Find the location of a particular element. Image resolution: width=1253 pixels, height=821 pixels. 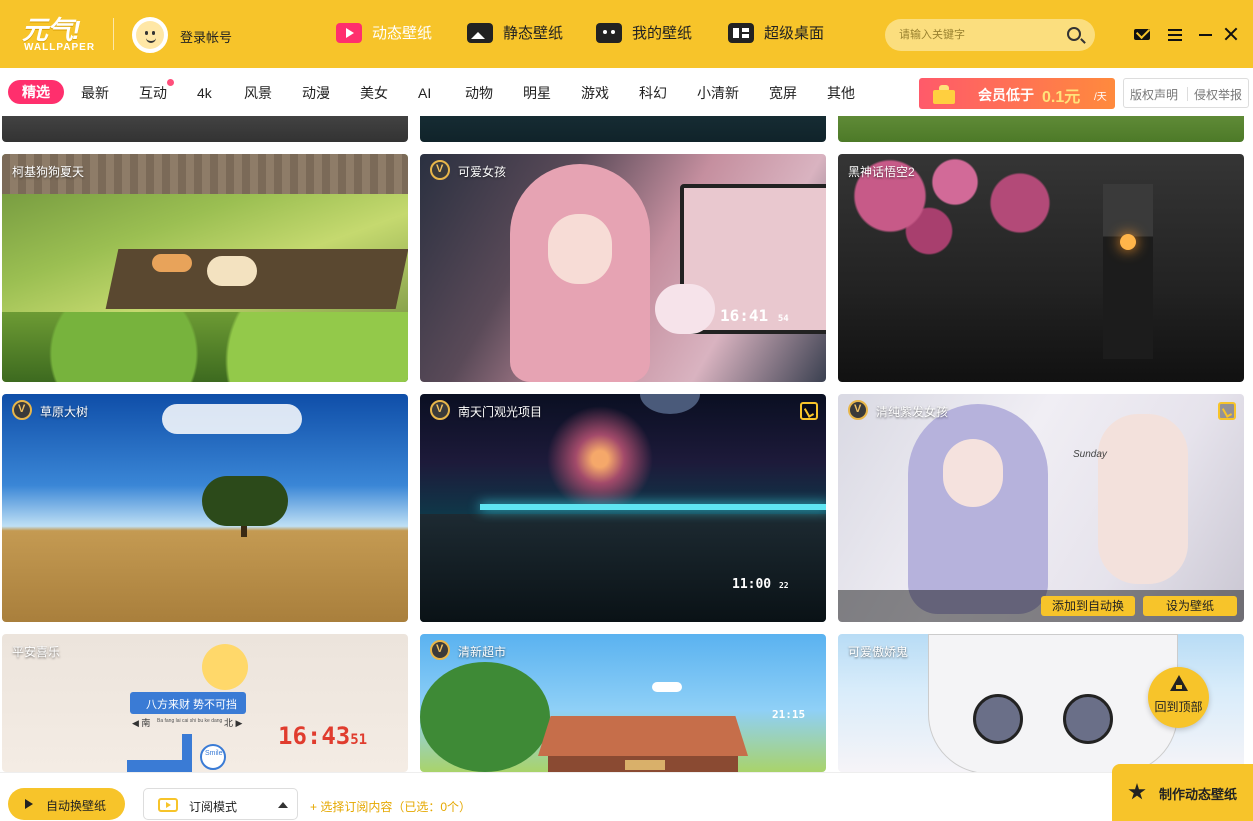

category-beauty: 美女 is located at coordinates (374, 93).